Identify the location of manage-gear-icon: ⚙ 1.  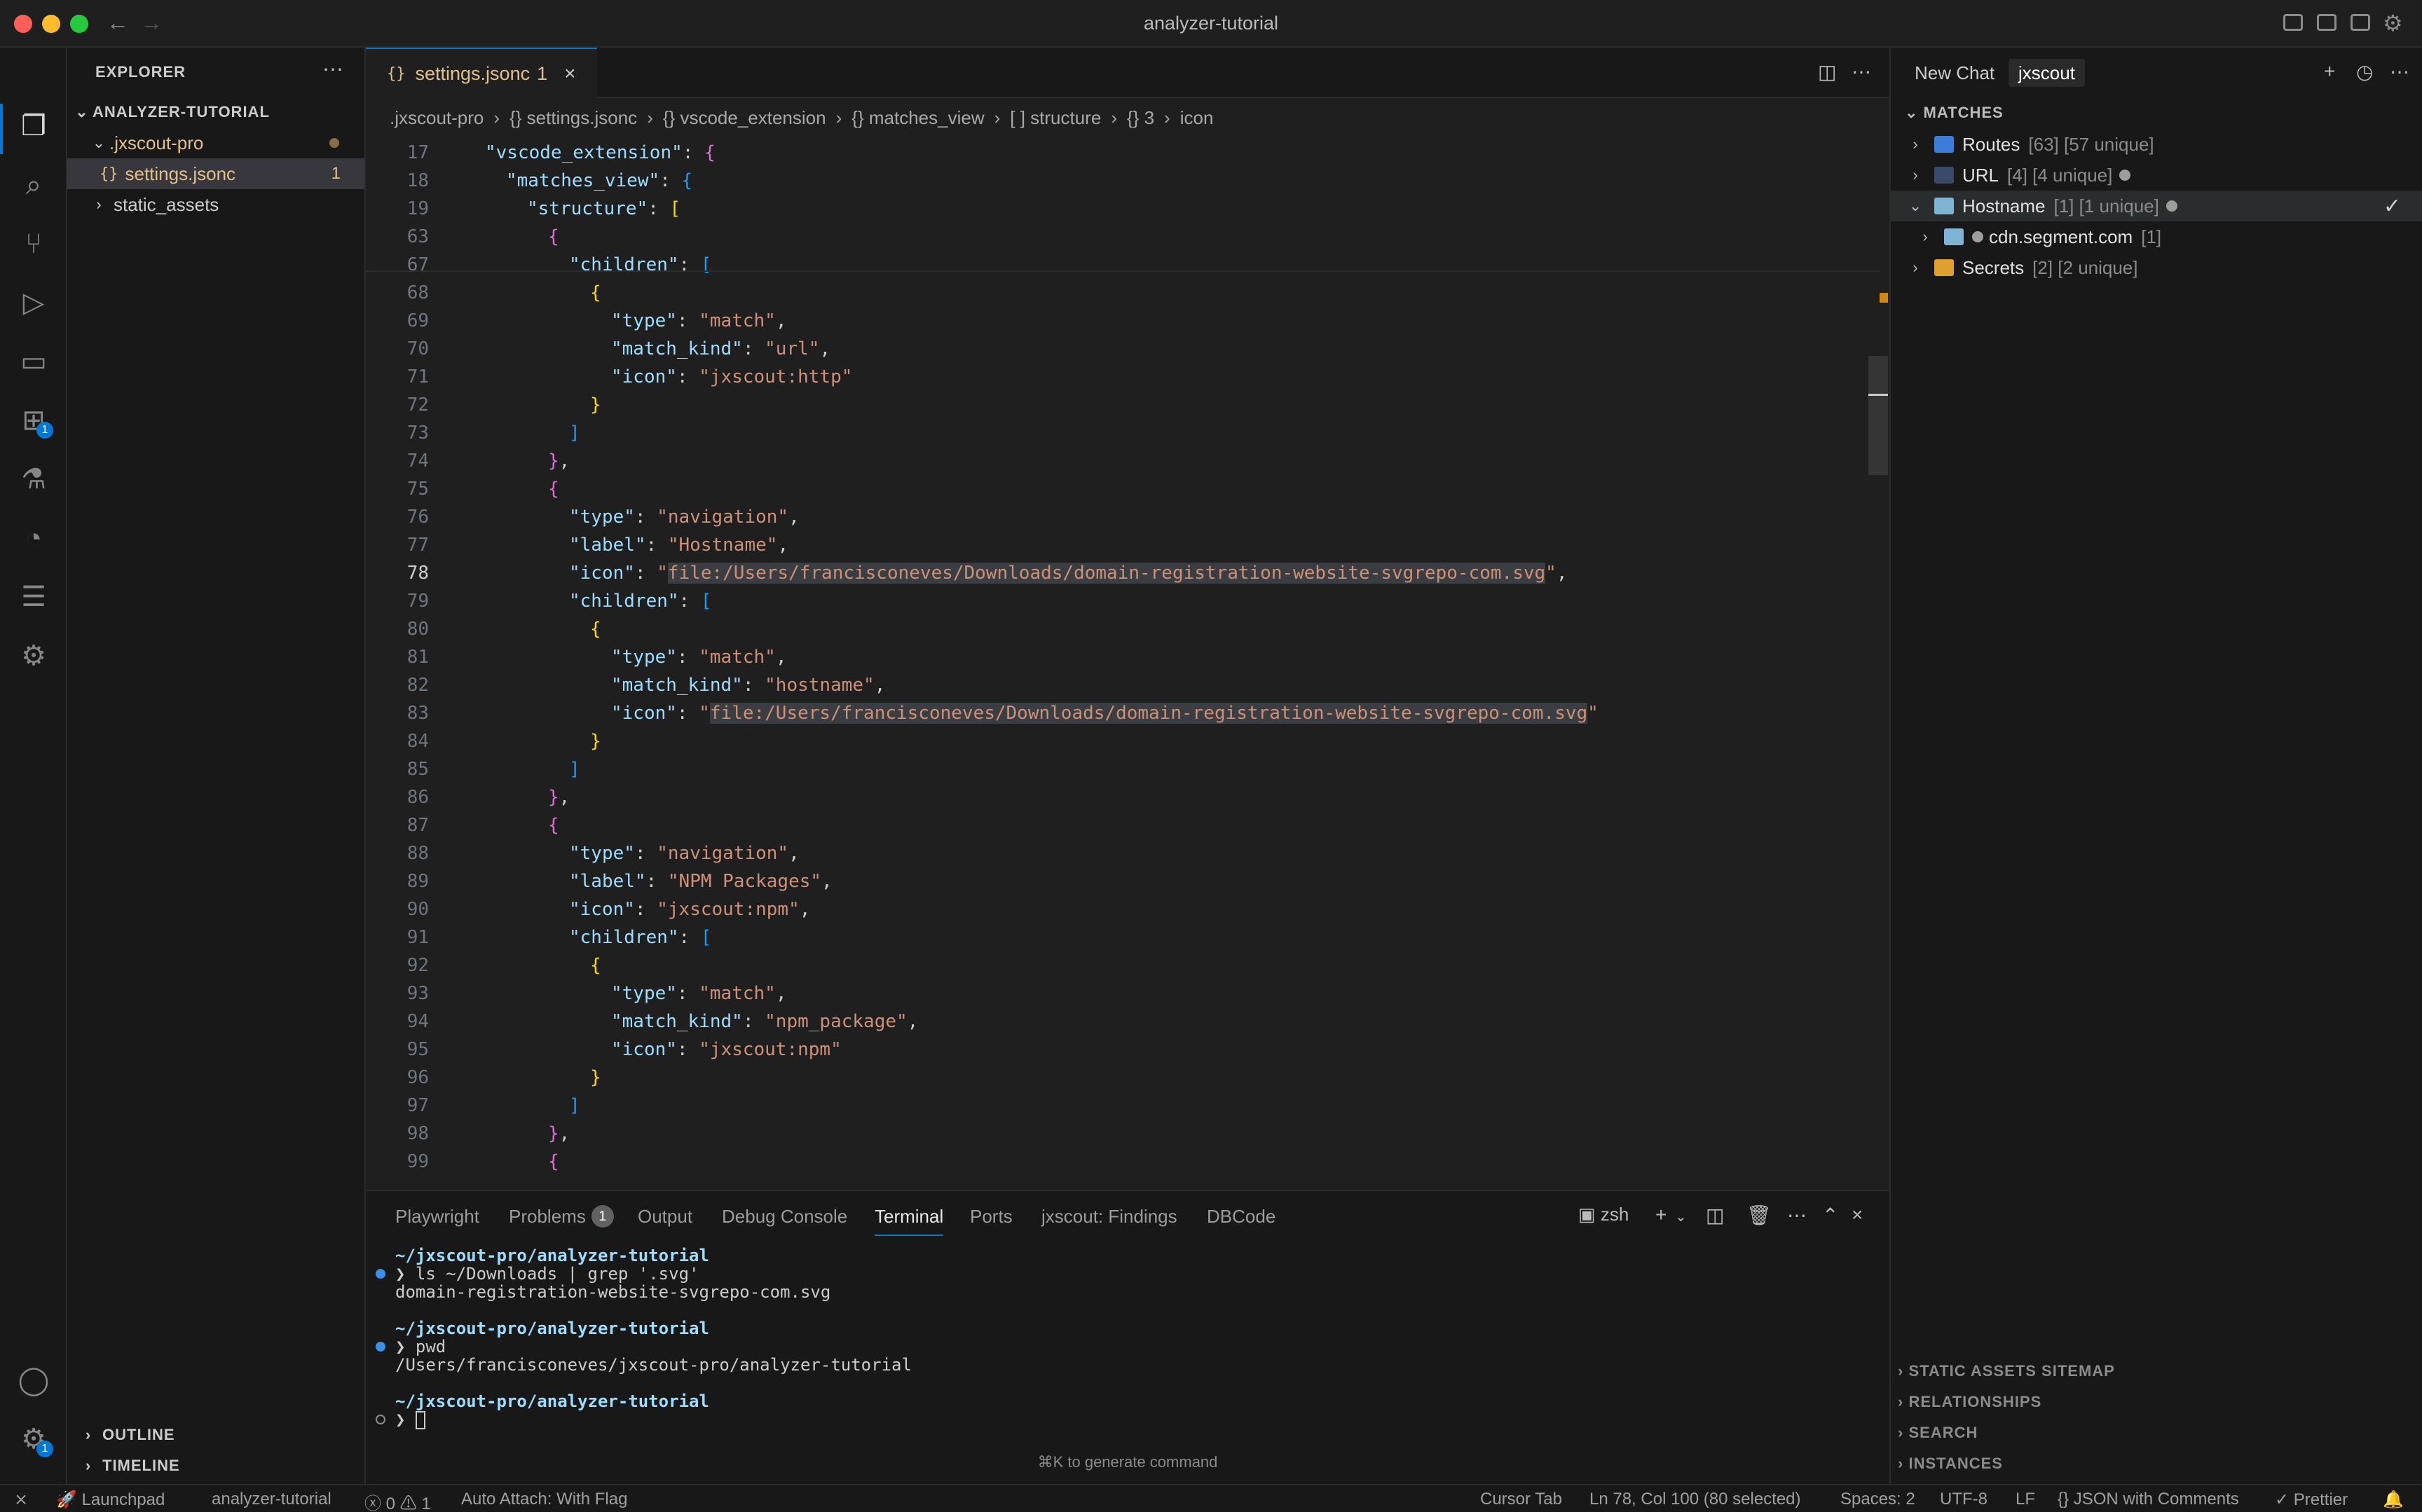
(33, 1440).